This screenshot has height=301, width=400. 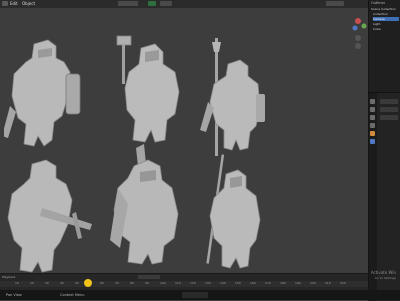 What do you see at coordinates (385, 278) in the screenshot?
I see `activation-watermark-line2: Go to Settings` at bounding box center [385, 278].